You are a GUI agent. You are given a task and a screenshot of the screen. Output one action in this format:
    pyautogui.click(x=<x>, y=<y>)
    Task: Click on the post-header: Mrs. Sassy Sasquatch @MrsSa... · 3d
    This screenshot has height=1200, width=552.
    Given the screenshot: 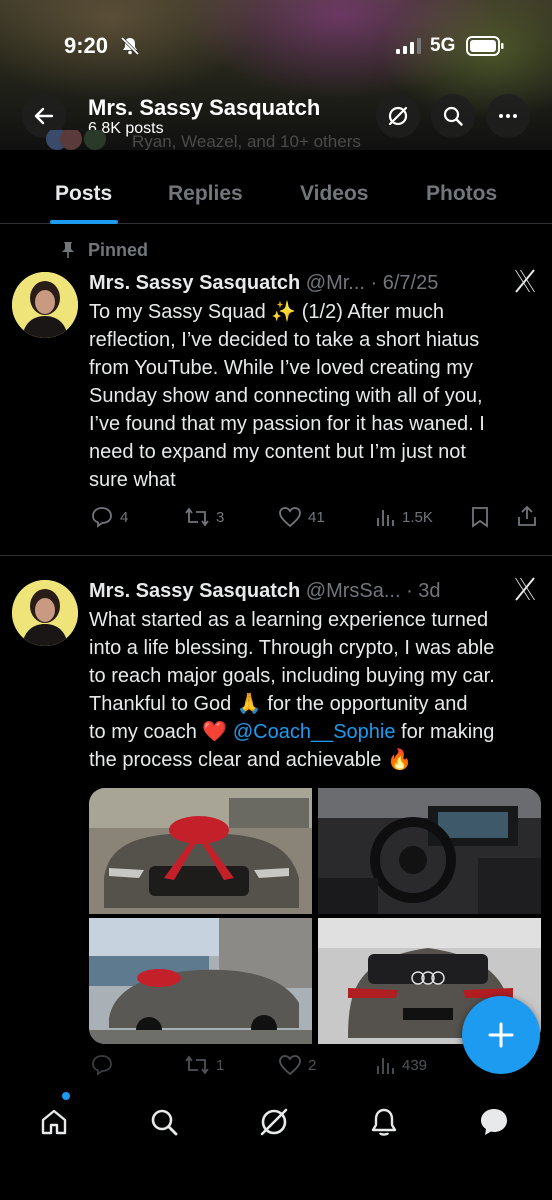 What is the action you would take?
    pyautogui.click(x=265, y=591)
    